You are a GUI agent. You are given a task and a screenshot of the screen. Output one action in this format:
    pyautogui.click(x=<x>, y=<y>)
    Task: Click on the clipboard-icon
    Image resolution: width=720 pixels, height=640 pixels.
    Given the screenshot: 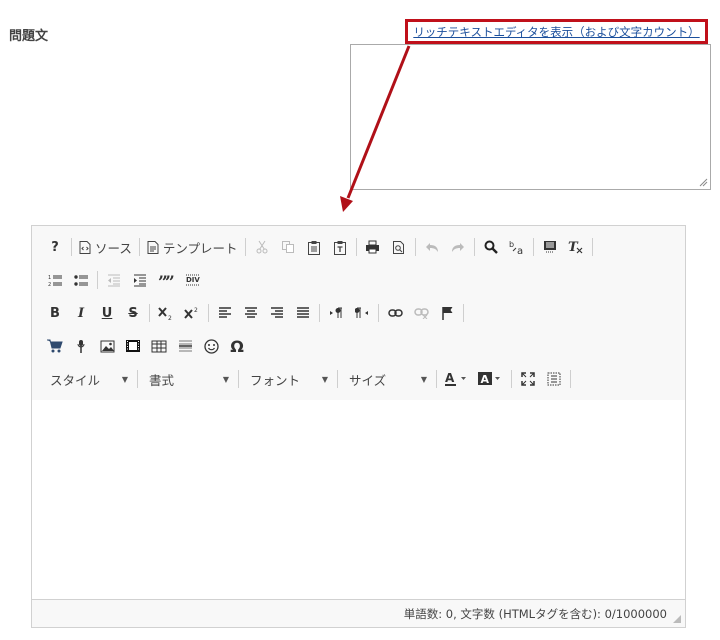 What is the action you would take?
    pyautogui.click(x=313, y=247)
    